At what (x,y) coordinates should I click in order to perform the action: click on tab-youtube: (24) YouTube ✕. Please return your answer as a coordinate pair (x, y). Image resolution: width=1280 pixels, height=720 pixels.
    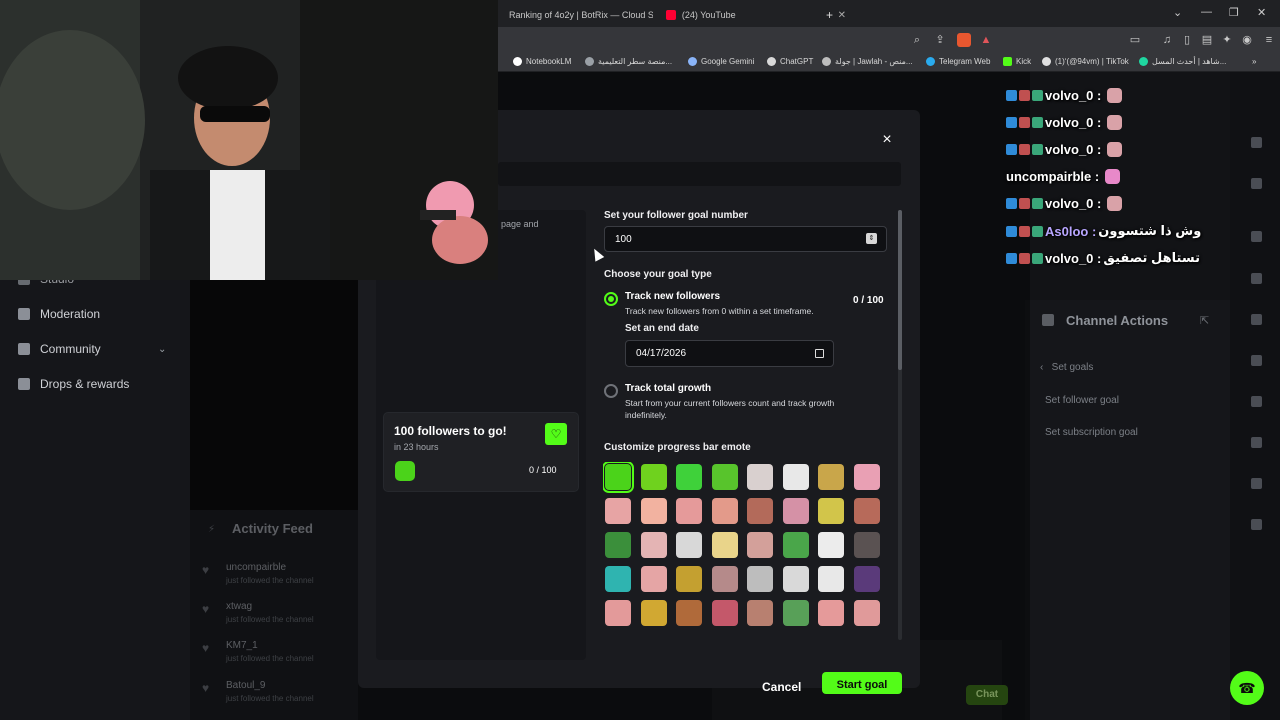
    Looking at the image, I should click on (756, 15).